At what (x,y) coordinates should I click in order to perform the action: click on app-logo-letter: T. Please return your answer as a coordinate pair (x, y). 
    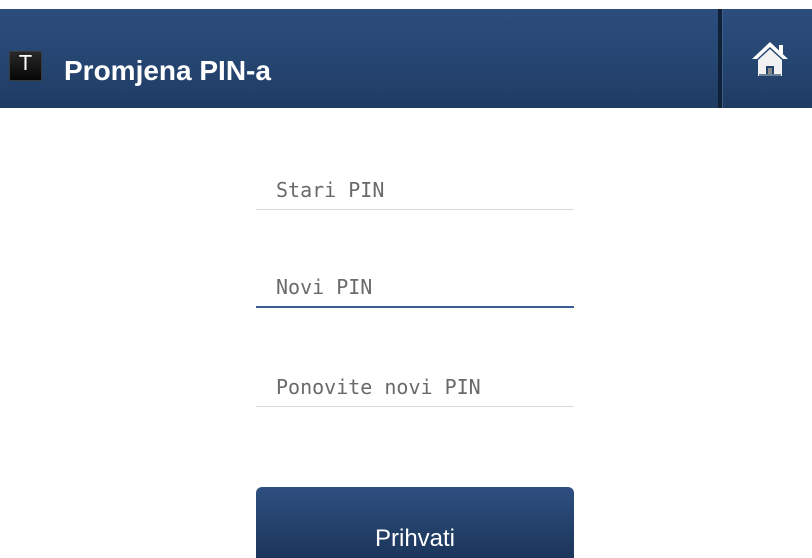
    Looking at the image, I should click on (25, 63).